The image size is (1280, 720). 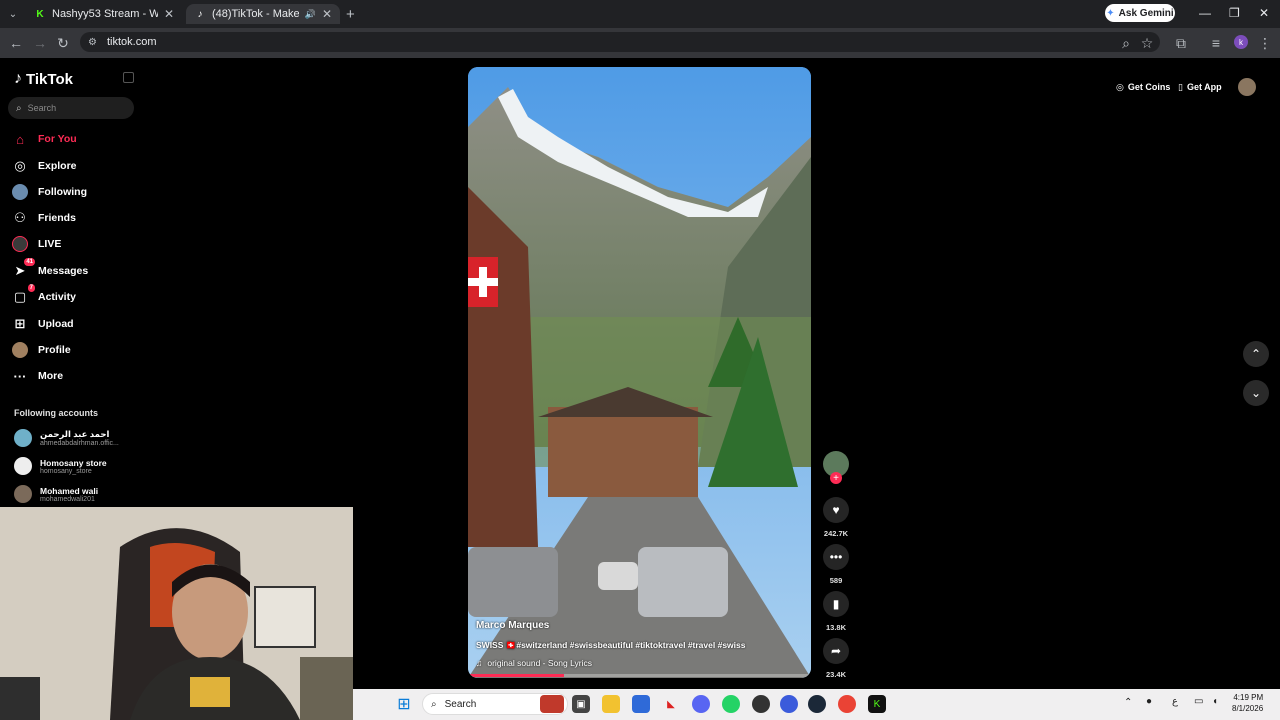 What do you see at coordinates (350, 14) in the screenshot?
I see `new-tab-icon: +` at bounding box center [350, 14].